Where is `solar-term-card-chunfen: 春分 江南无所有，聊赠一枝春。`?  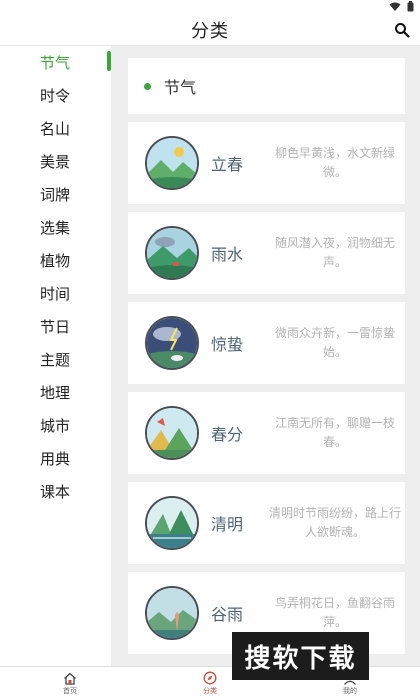 solar-term-card-chunfen: 春分 江南无所有，聊赠一枝春。 is located at coordinates (266, 433).